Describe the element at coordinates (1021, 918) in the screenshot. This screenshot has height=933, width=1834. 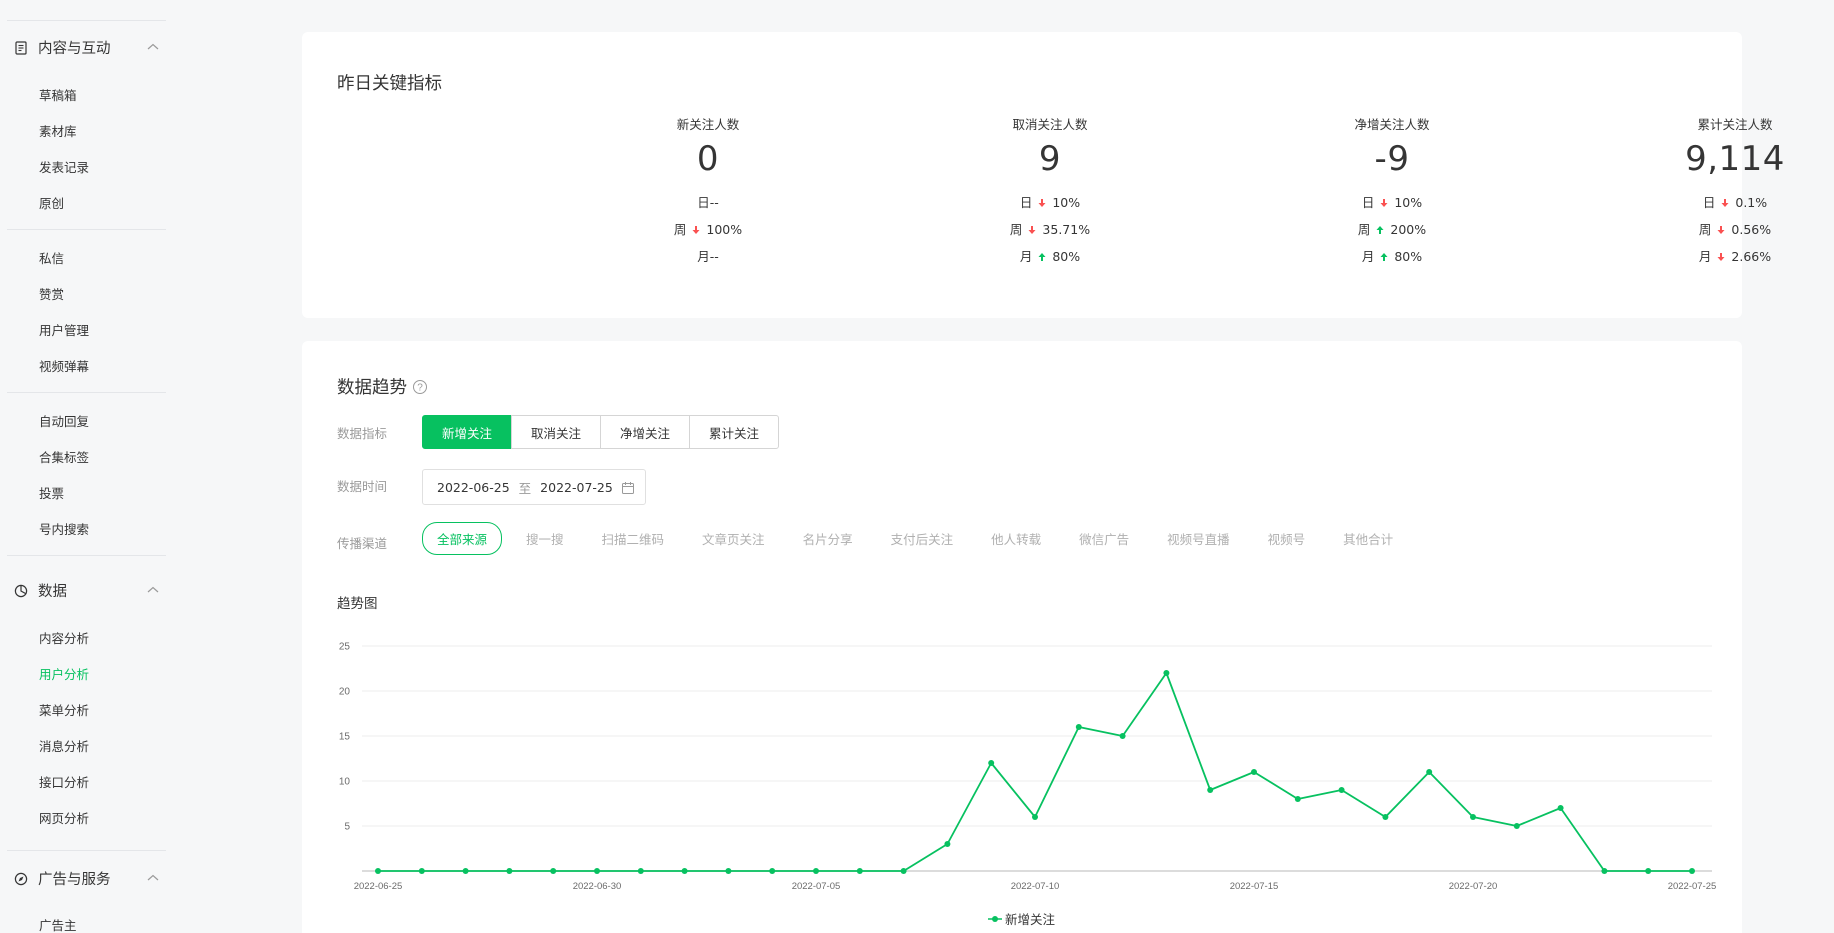
I see `chart-legend: 新增关注` at that location.